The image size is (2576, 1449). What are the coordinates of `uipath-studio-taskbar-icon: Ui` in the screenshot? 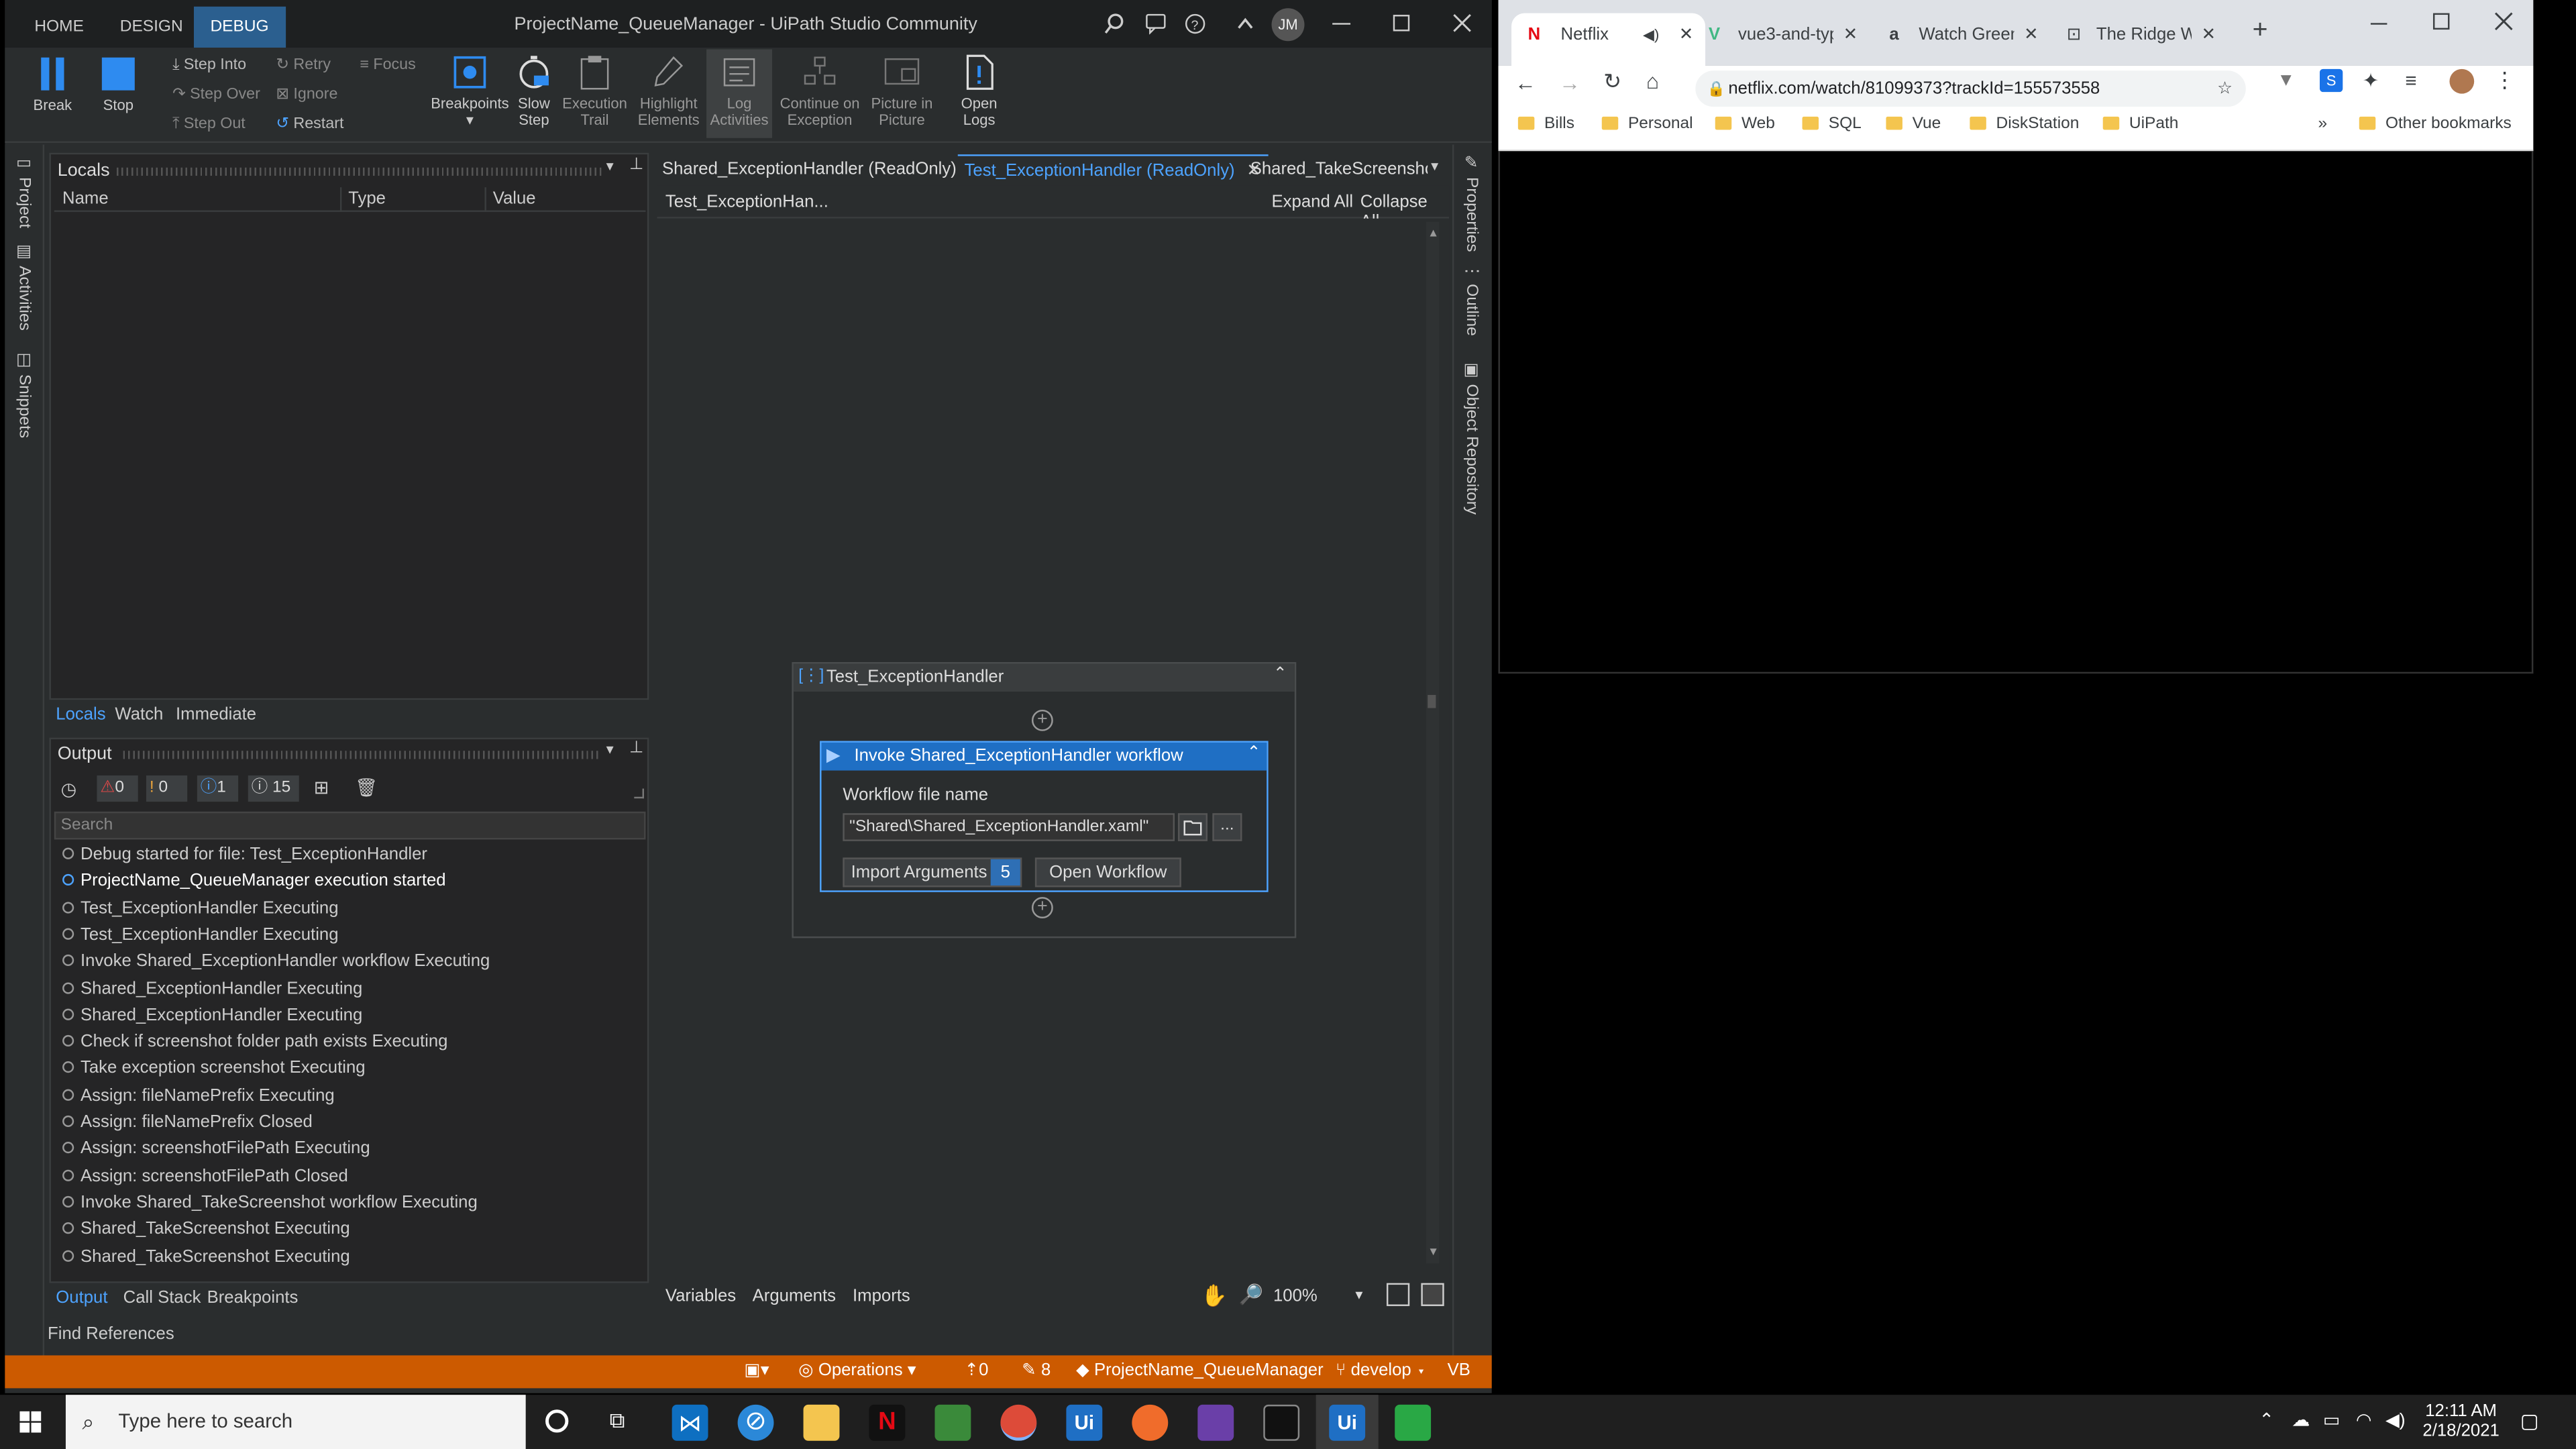 It's located at (1347, 1422).